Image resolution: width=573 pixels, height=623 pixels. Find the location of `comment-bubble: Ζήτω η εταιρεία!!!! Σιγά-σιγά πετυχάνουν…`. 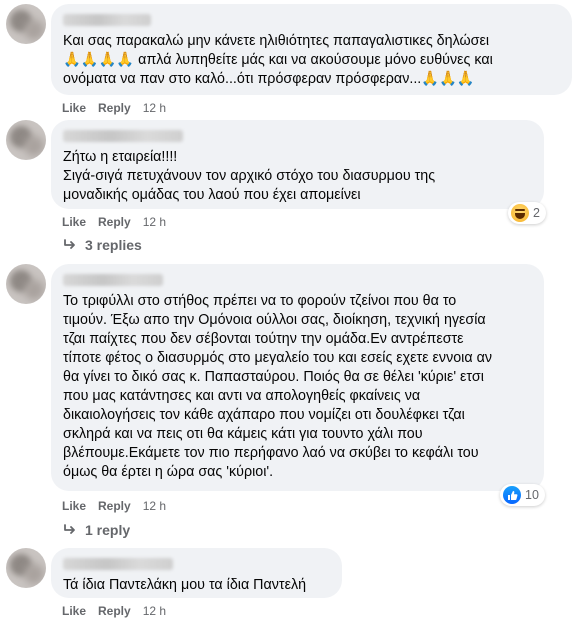

comment-bubble: Ζήτω η εταιρεία!!!! Σιγά-σιγά πετυχάνουν… is located at coordinates (297, 164).